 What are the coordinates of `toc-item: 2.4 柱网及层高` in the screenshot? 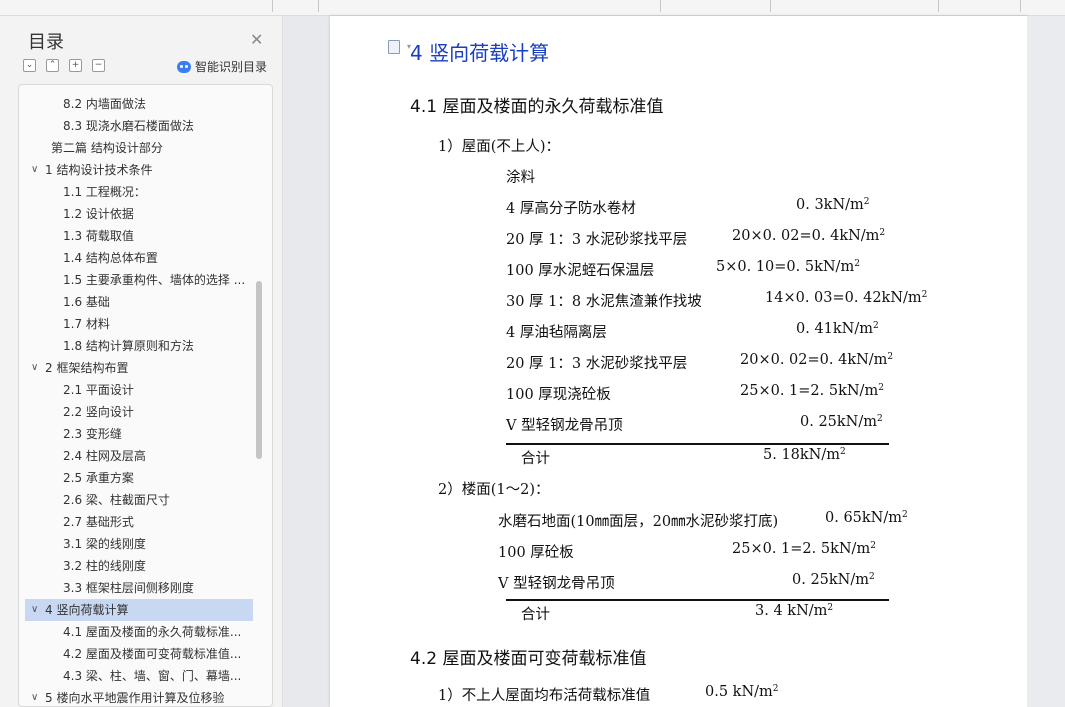 It's located at (139, 456).